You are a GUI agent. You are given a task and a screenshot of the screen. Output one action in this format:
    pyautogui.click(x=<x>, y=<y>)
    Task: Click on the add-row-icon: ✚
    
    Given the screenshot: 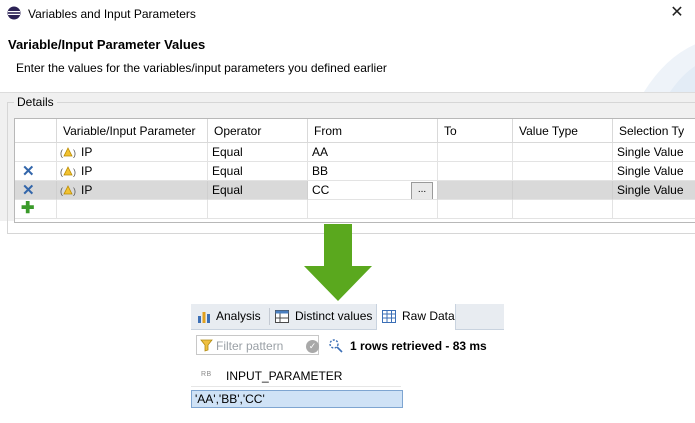 What is the action you would take?
    pyautogui.click(x=27, y=209)
    